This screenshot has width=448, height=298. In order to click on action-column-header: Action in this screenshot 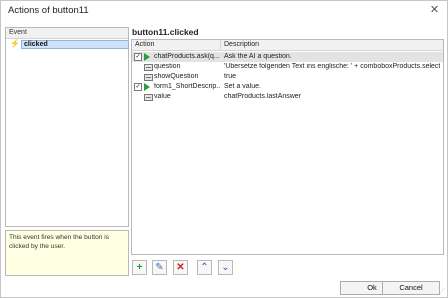, I will do `click(144, 44)`.